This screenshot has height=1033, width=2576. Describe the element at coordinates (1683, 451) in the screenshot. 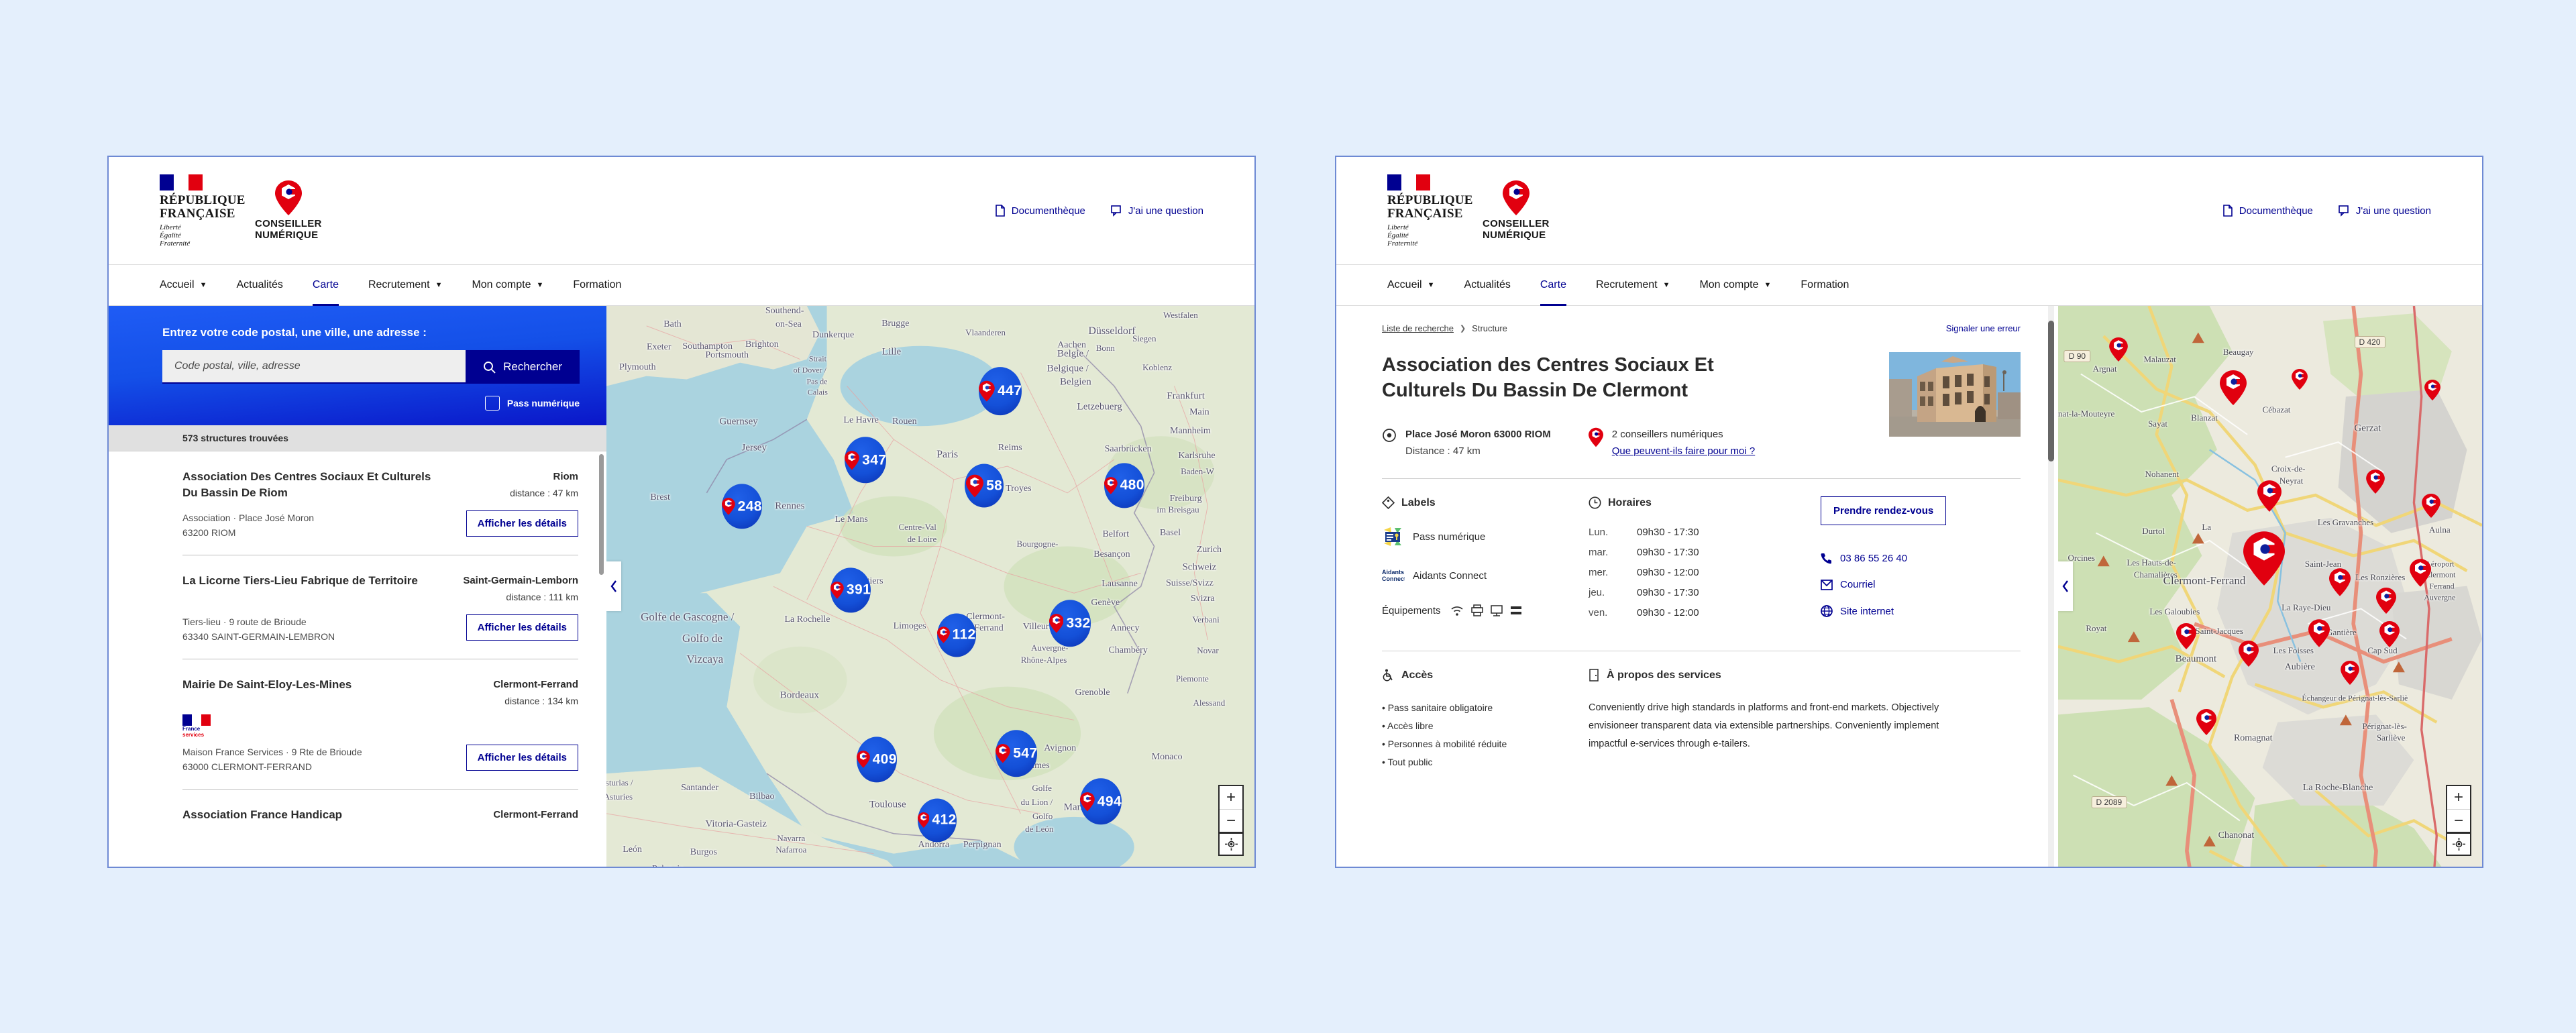

I see `advisors-info-link: Que peuvent-ils faire pour moi ?` at that location.